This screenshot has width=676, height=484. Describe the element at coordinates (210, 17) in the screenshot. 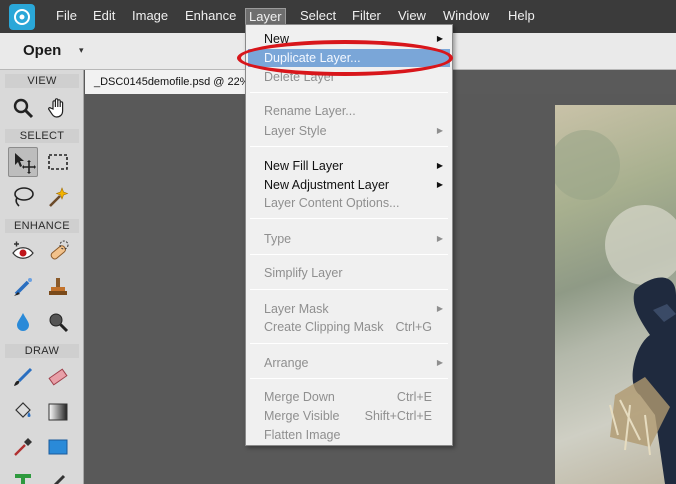

I see `menu-enhance: Enhance` at that location.